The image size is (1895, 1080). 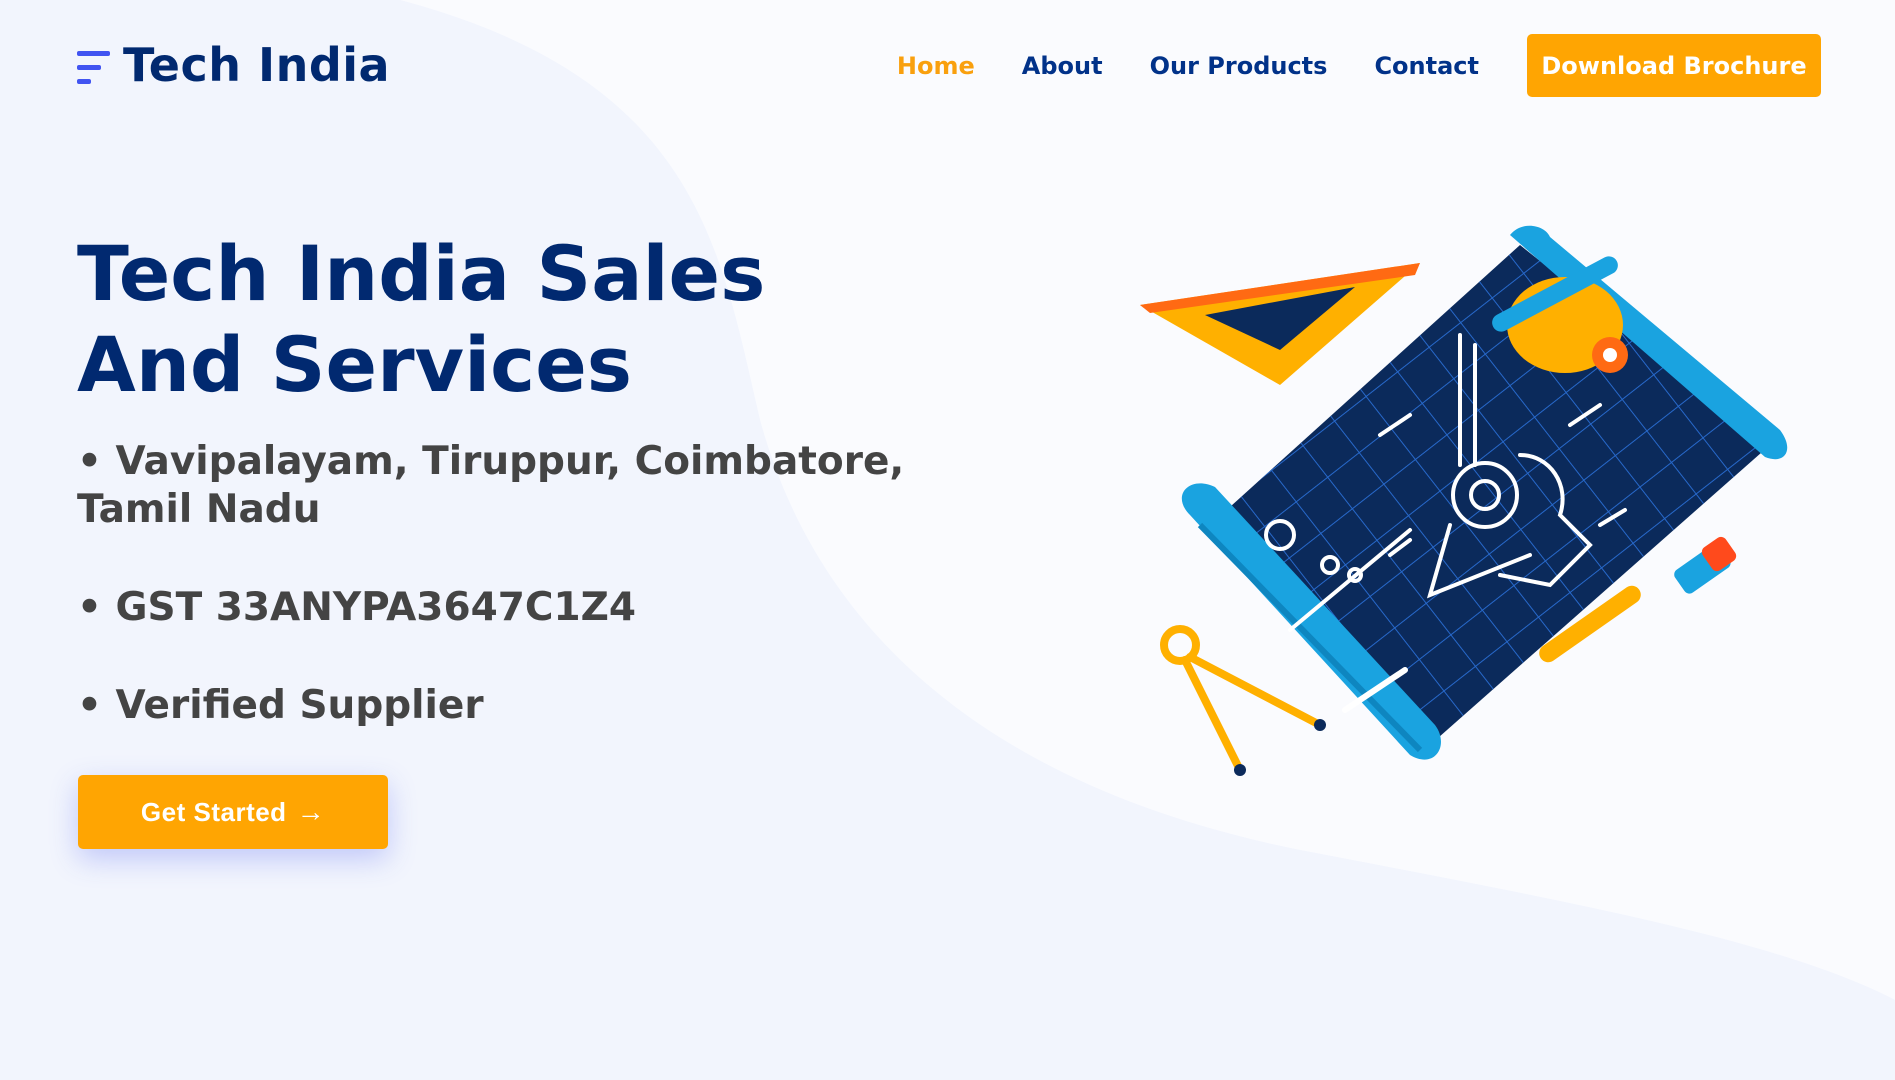 I want to click on triangle-ruler, so click(x=1280, y=324).